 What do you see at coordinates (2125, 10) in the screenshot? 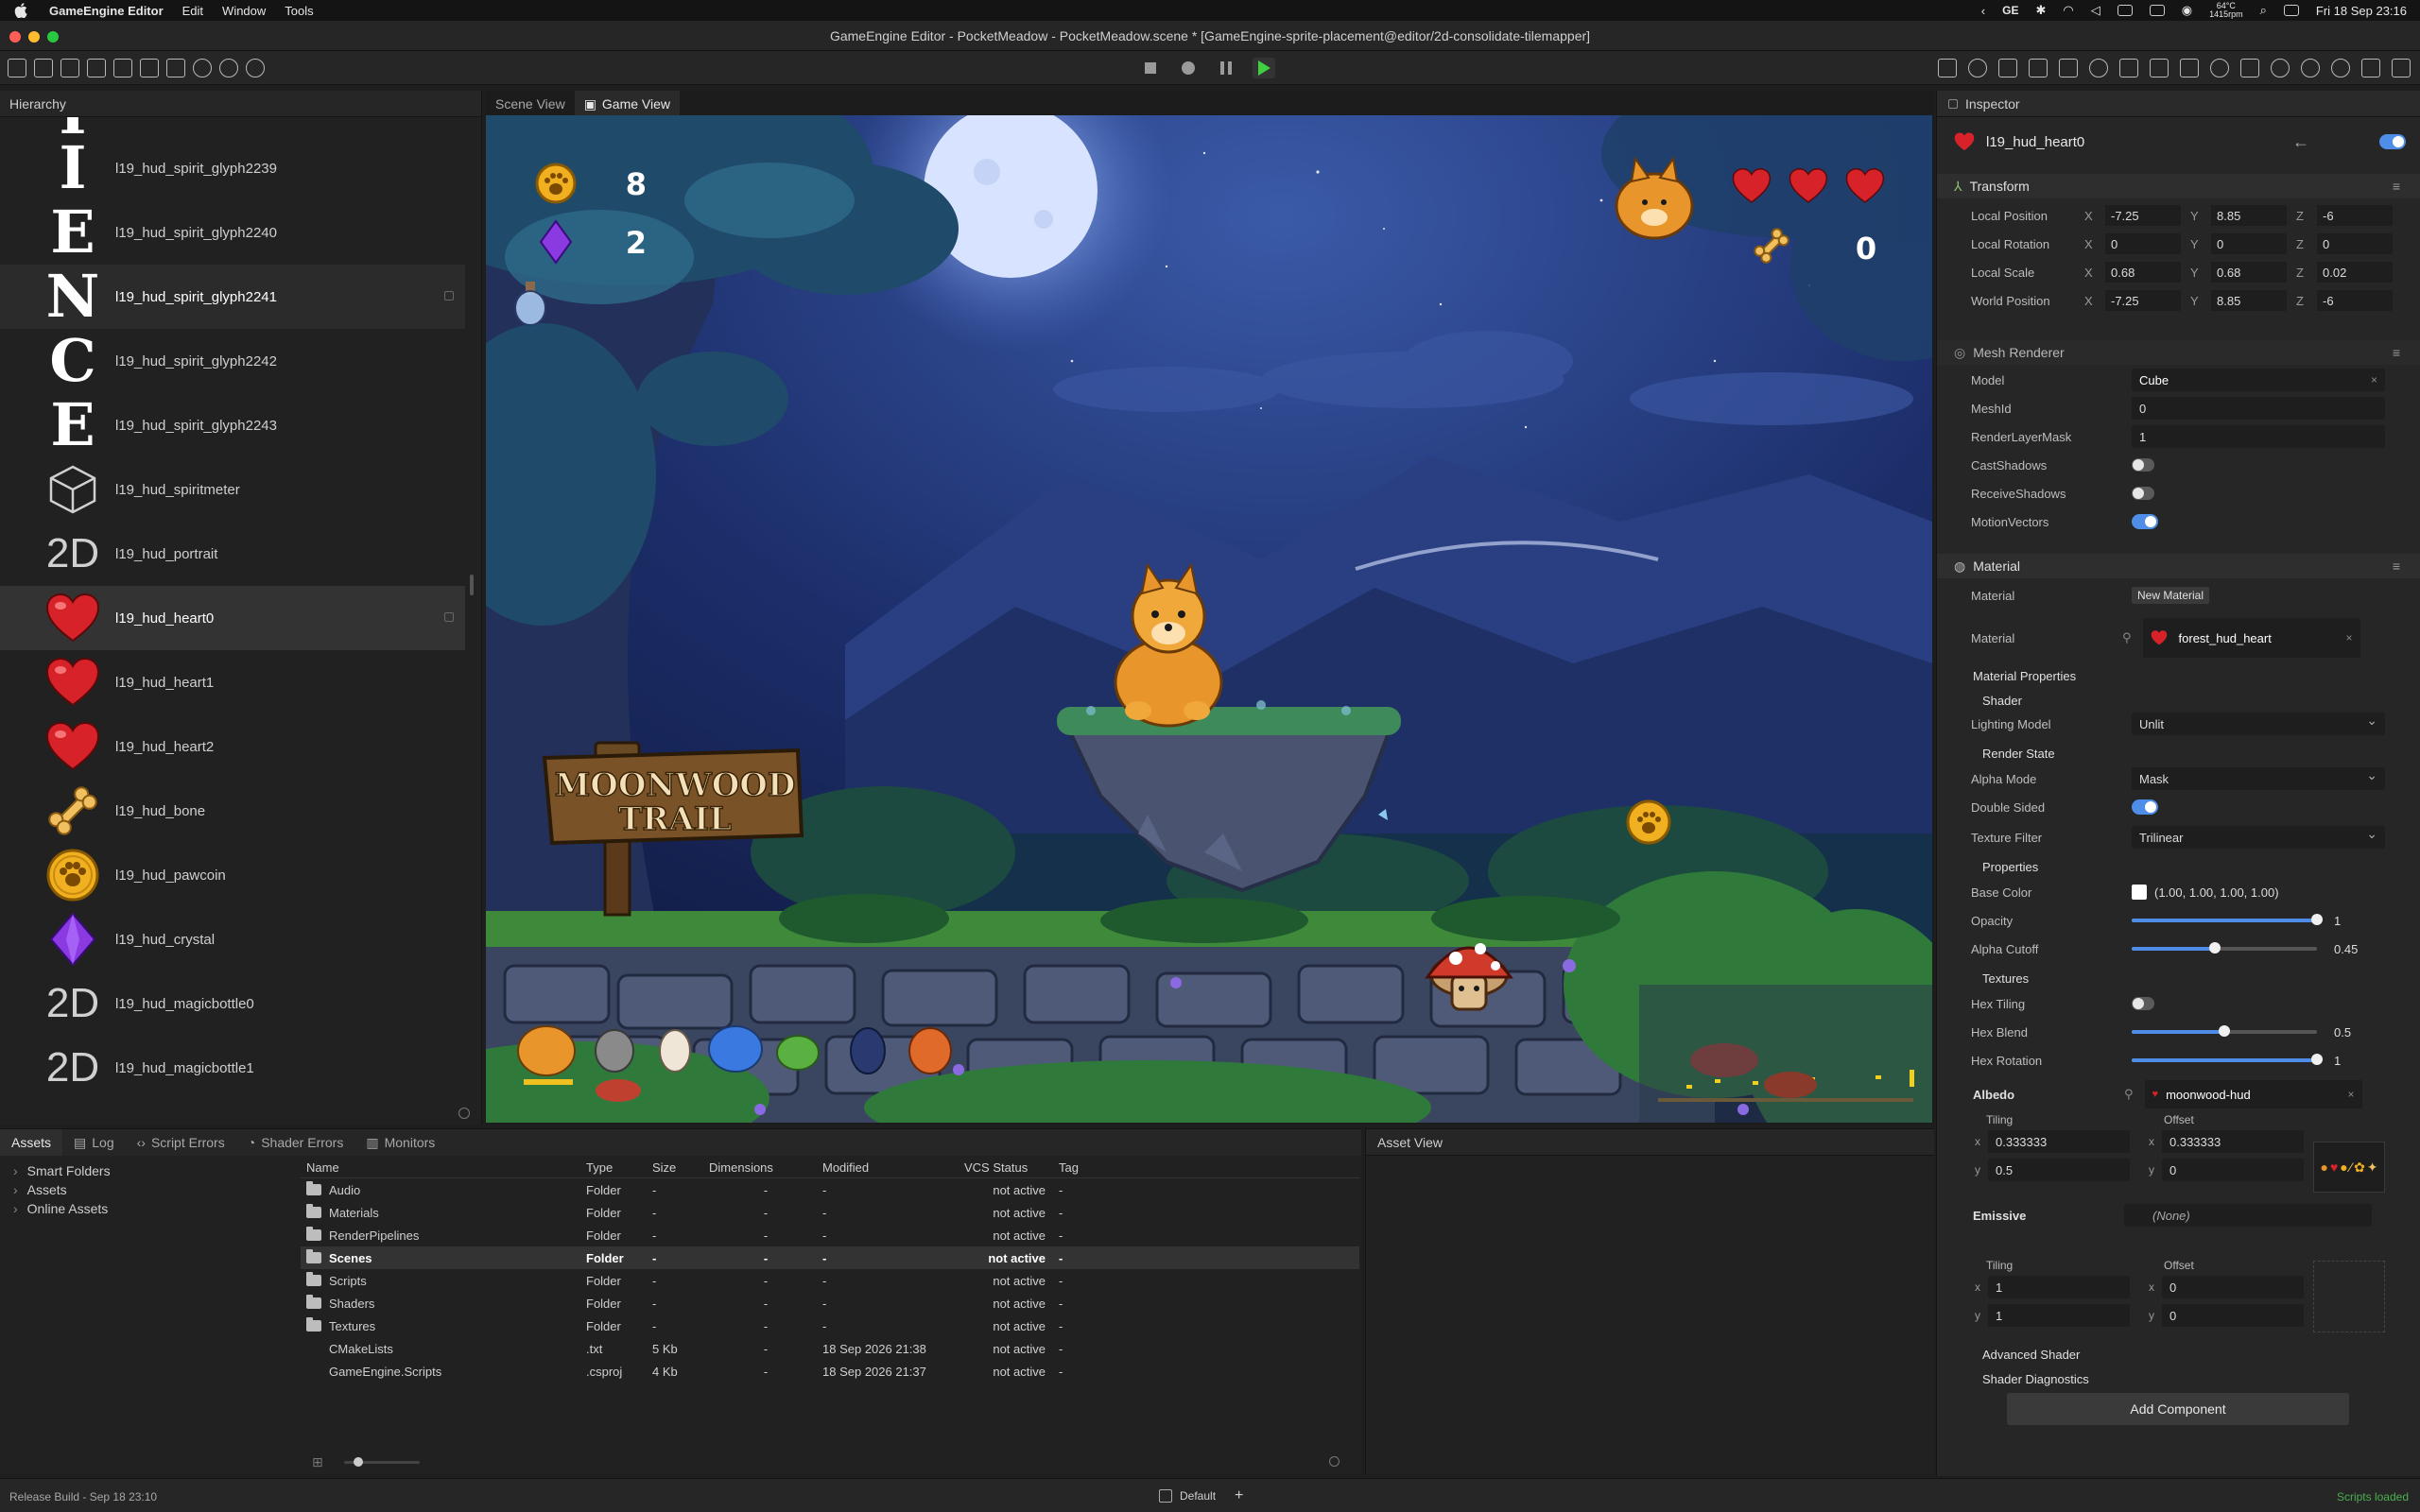
I see `screen-mirroring-icon` at bounding box center [2125, 10].